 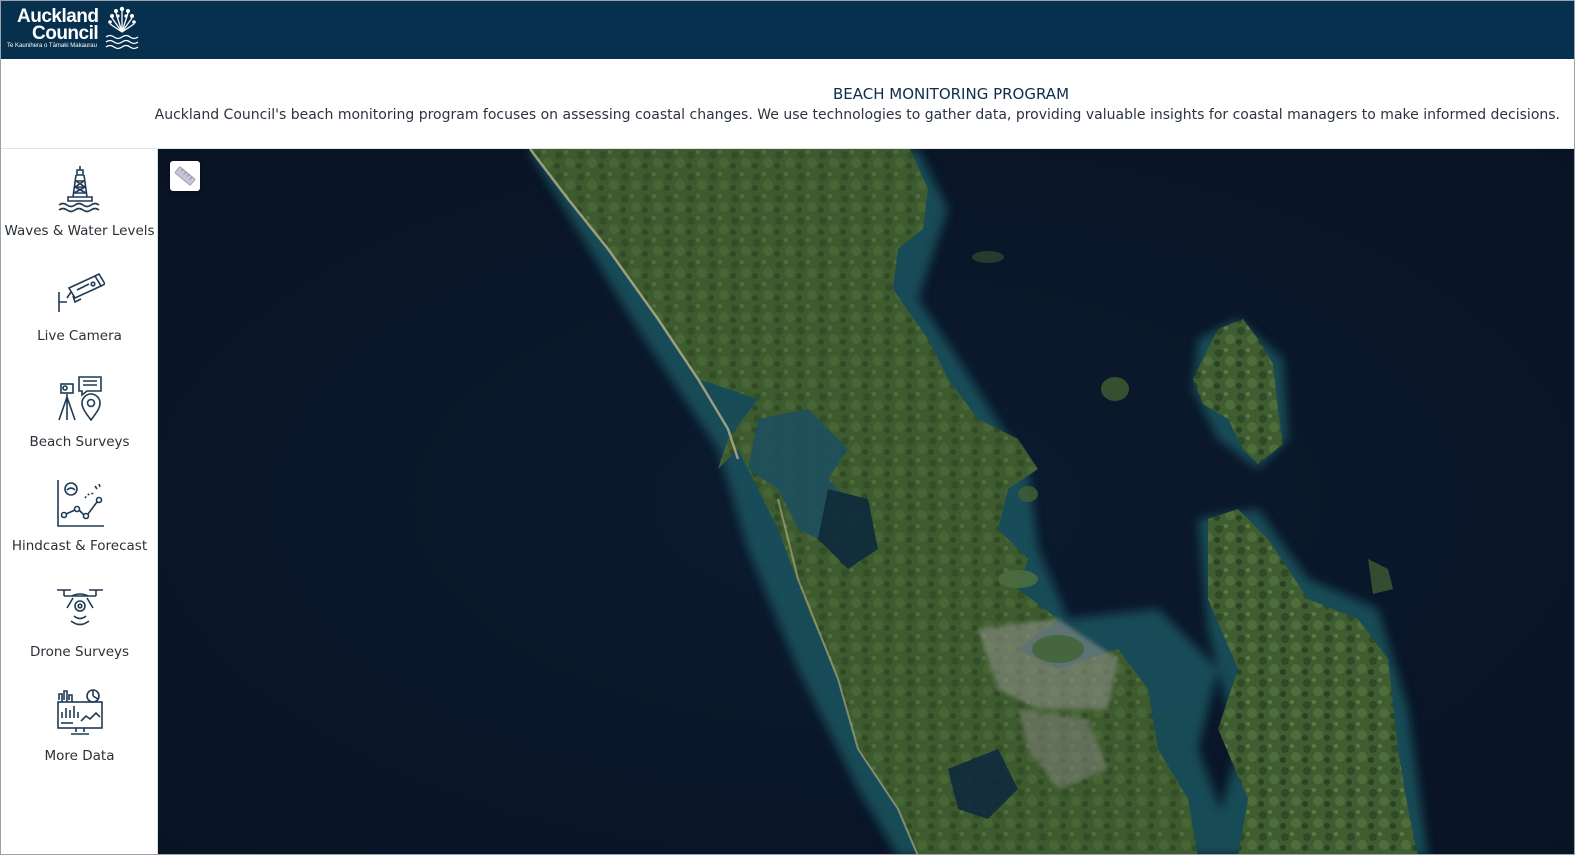 What do you see at coordinates (79, 336) in the screenshot?
I see `sidebar-item-label: Live Camera` at bounding box center [79, 336].